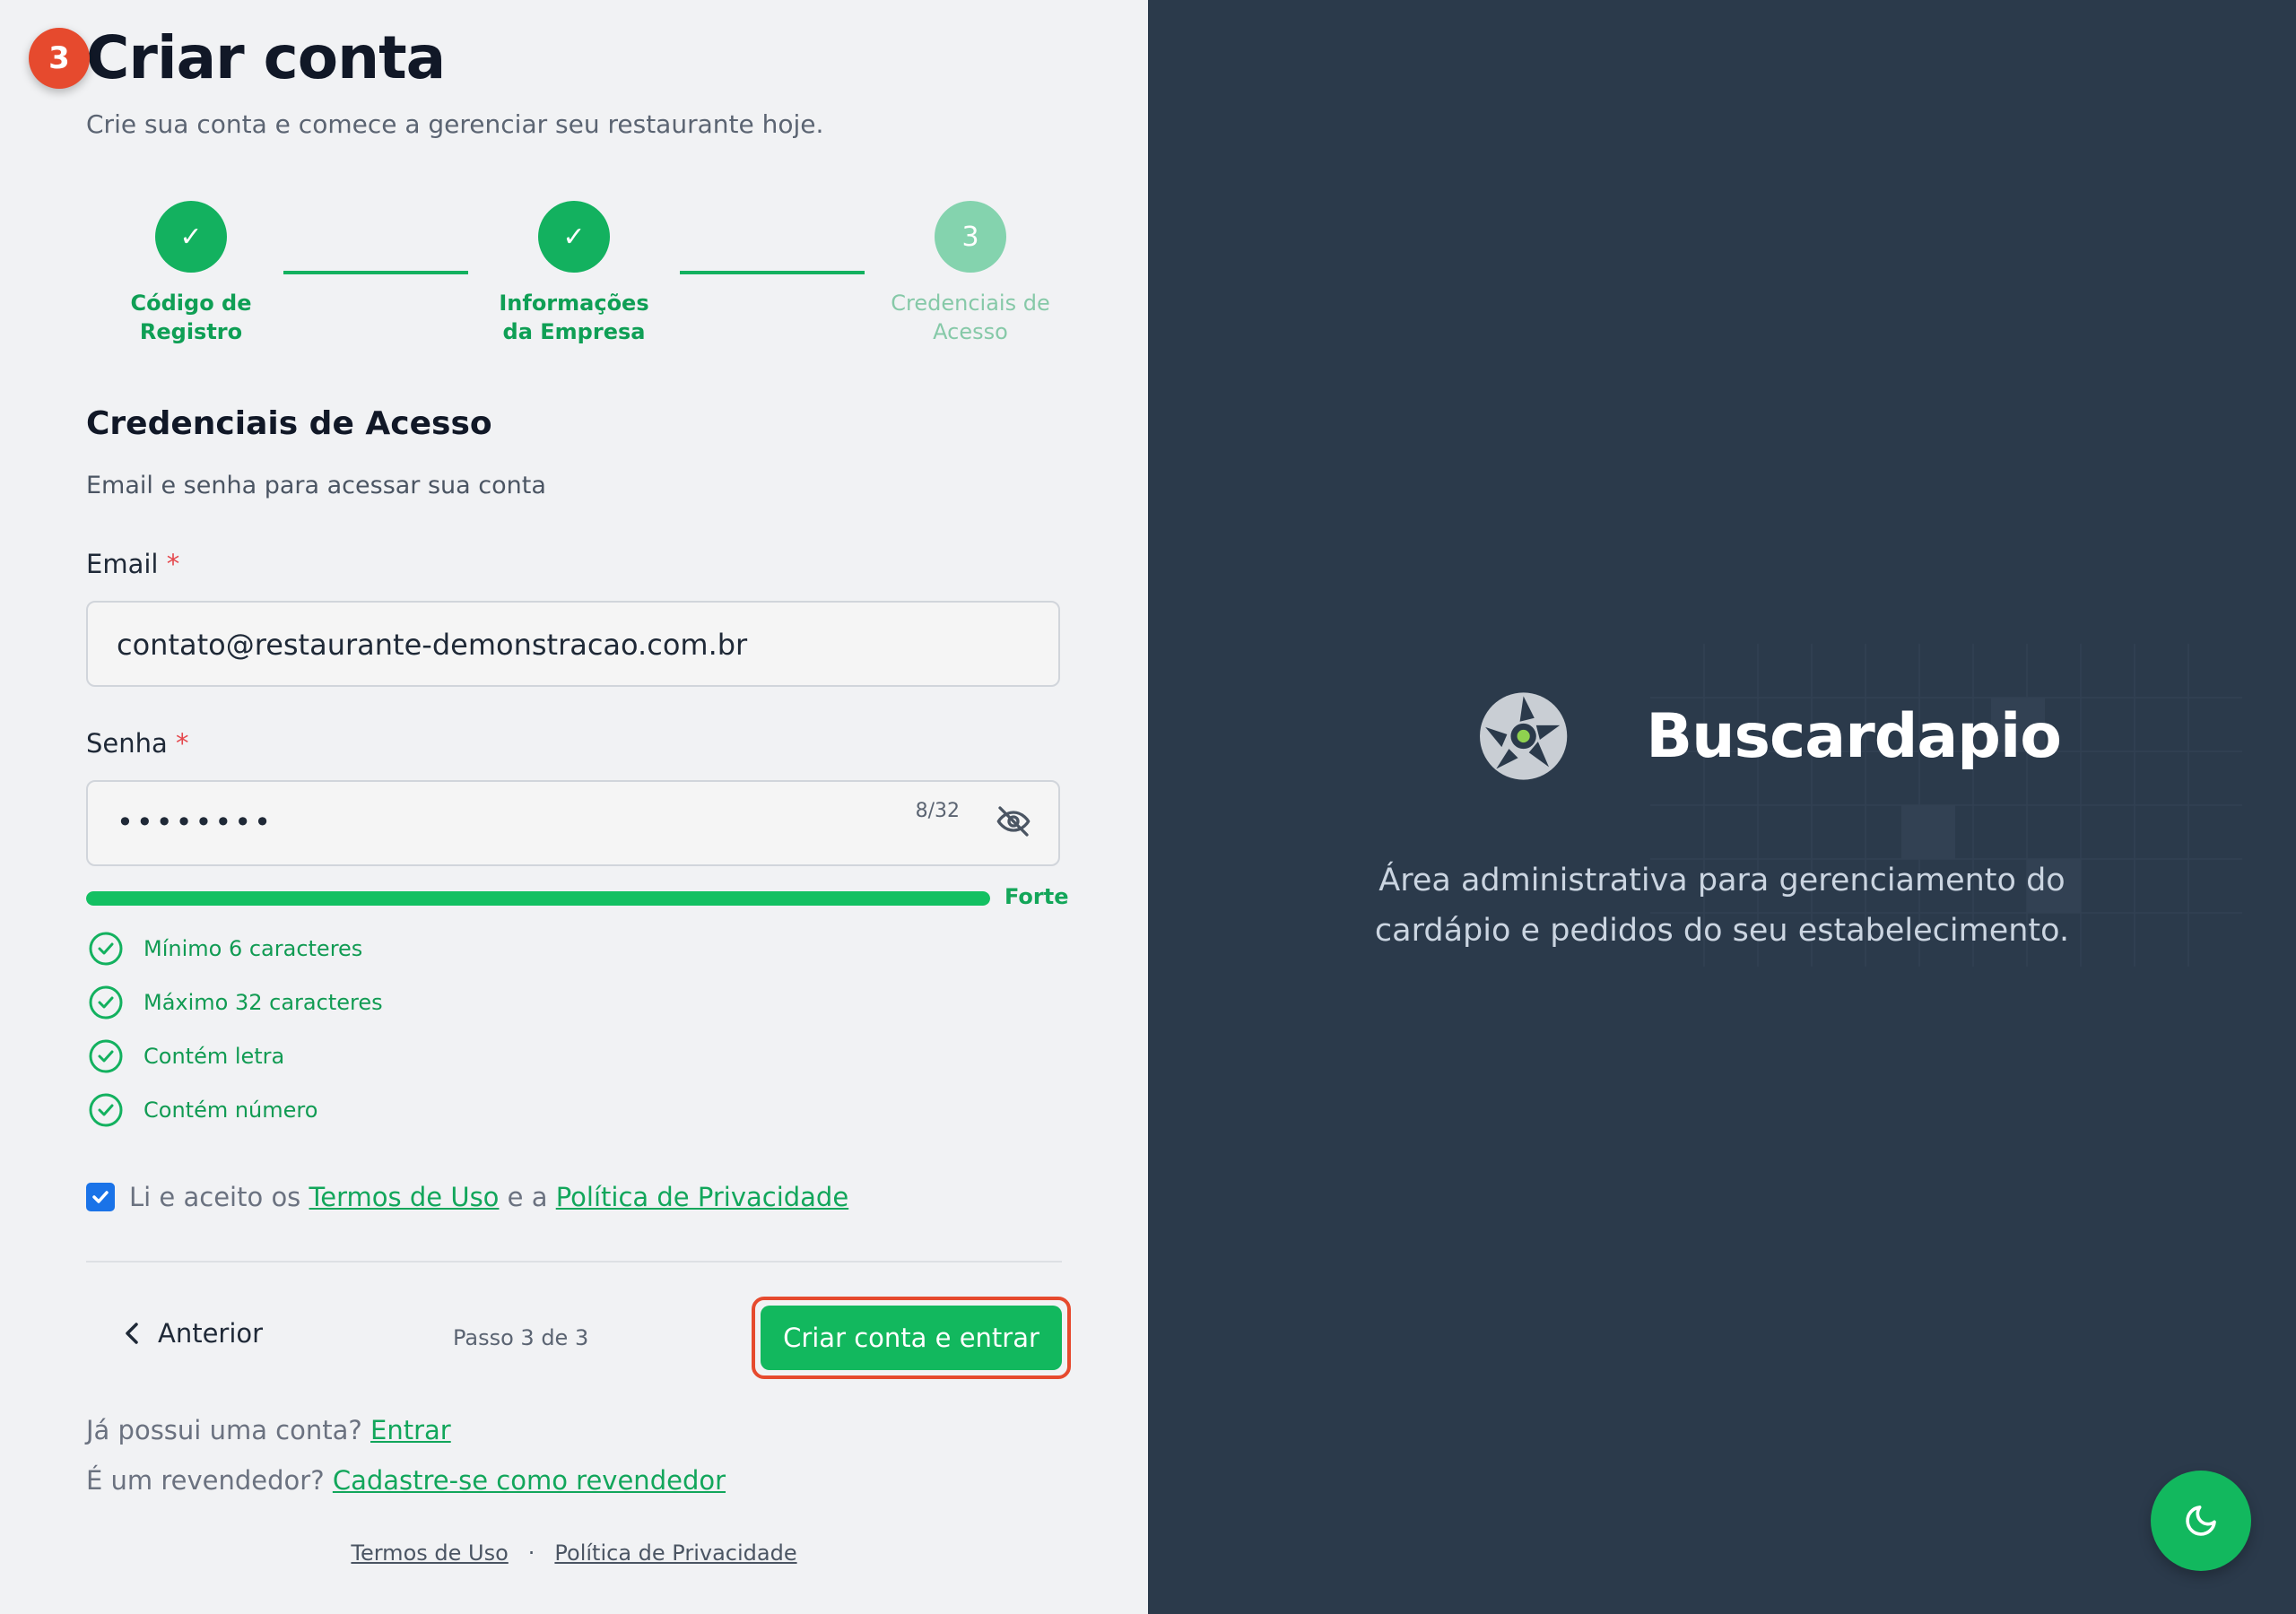  I want to click on password-rule-min-length: Mínimo 6 caracteres, so click(225, 948).